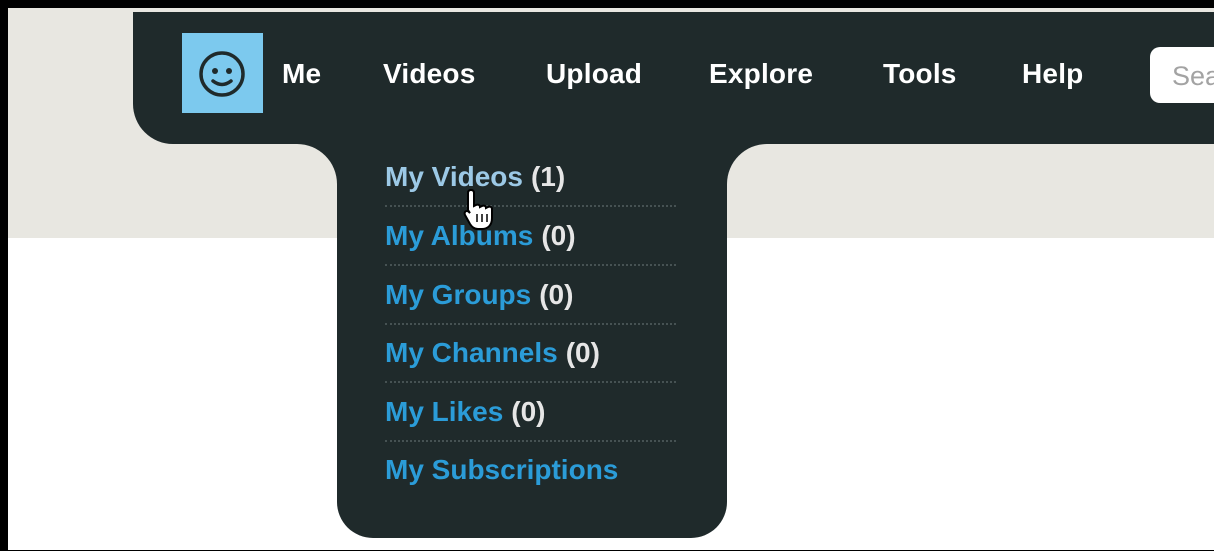 This screenshot has width=1214, height=556. Describe the element at coordinates (607, 553) in the screenshot. I see `window-border-bottom` at that location.